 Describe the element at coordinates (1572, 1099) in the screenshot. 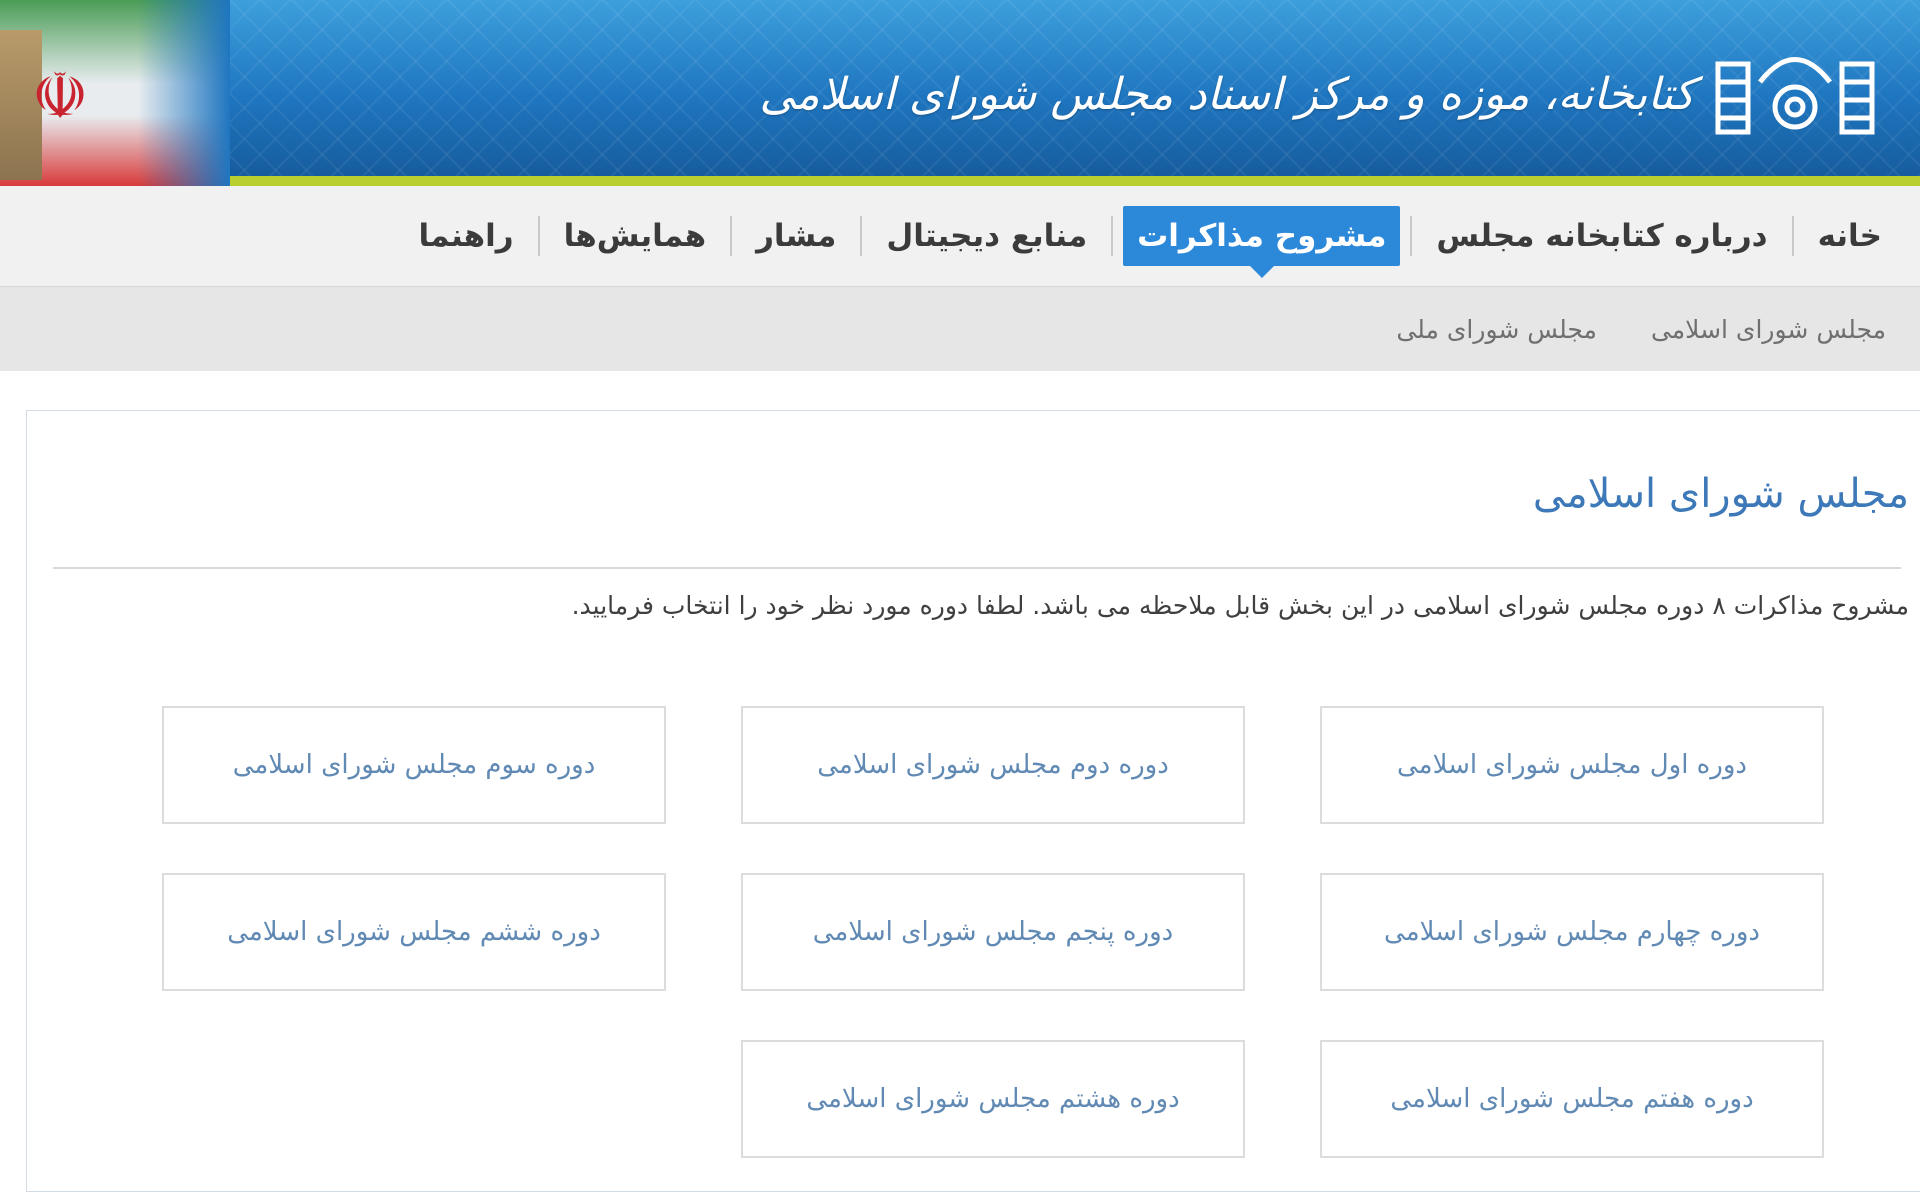

I see `period-button-7: دوره هفتم مجلس شورای اسلامی` at that location.